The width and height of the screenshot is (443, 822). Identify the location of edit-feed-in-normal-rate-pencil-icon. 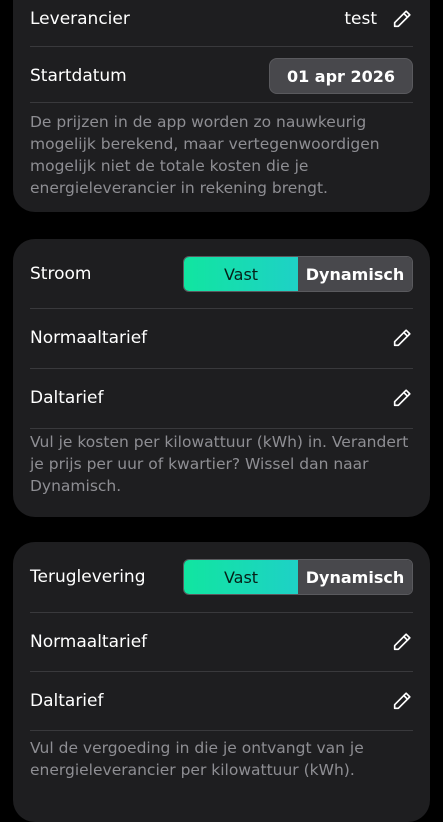
(402, 642).